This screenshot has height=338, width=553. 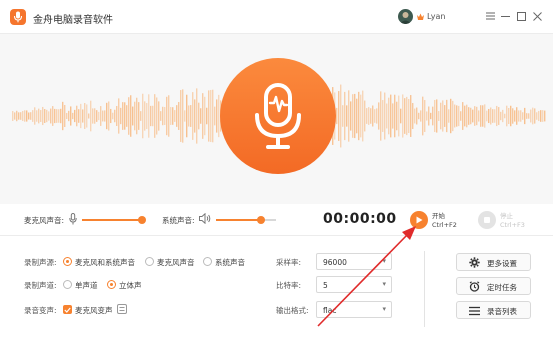 What do you see at coordinates (111, 284) in the screenshot?
I see `channel-radio-stereo` at bounding box center [111, 284].